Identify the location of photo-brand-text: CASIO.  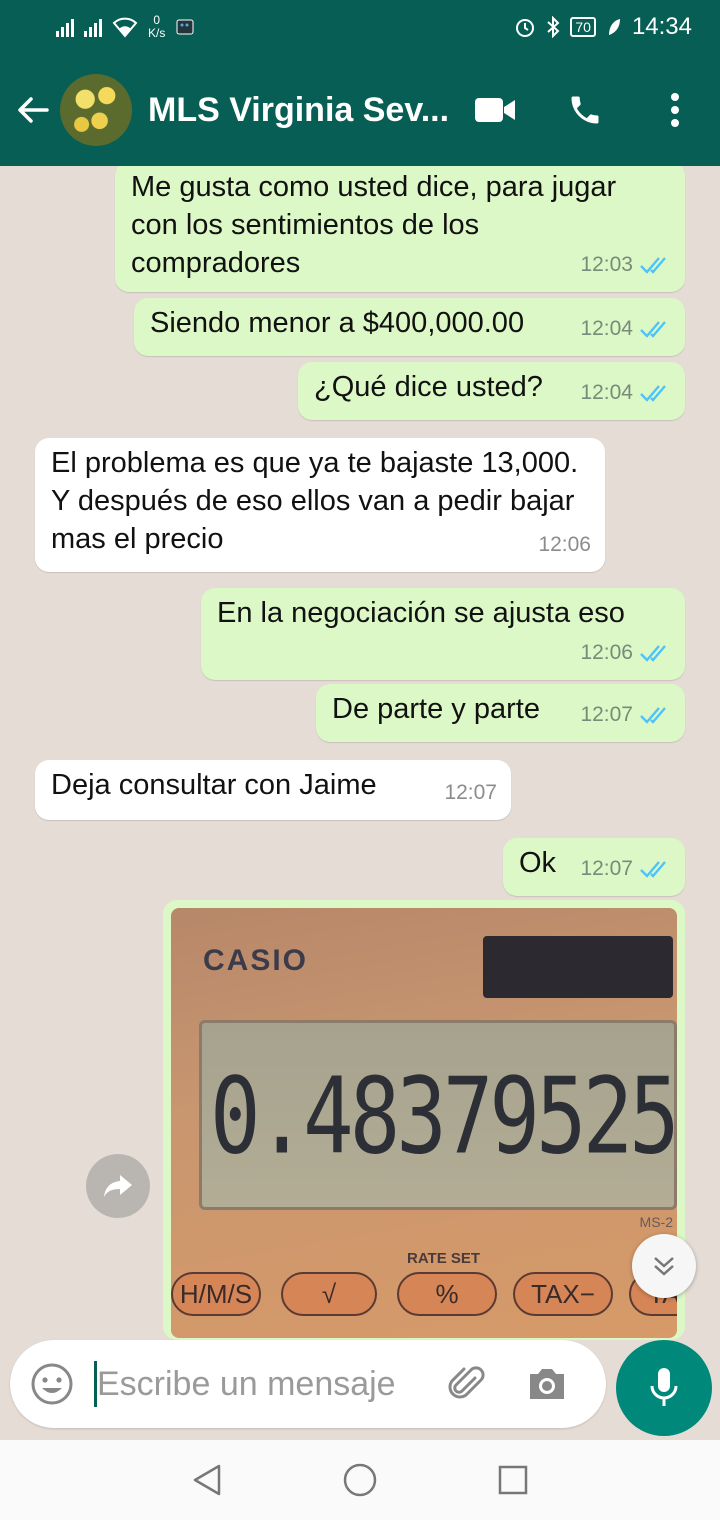
(256, 960).